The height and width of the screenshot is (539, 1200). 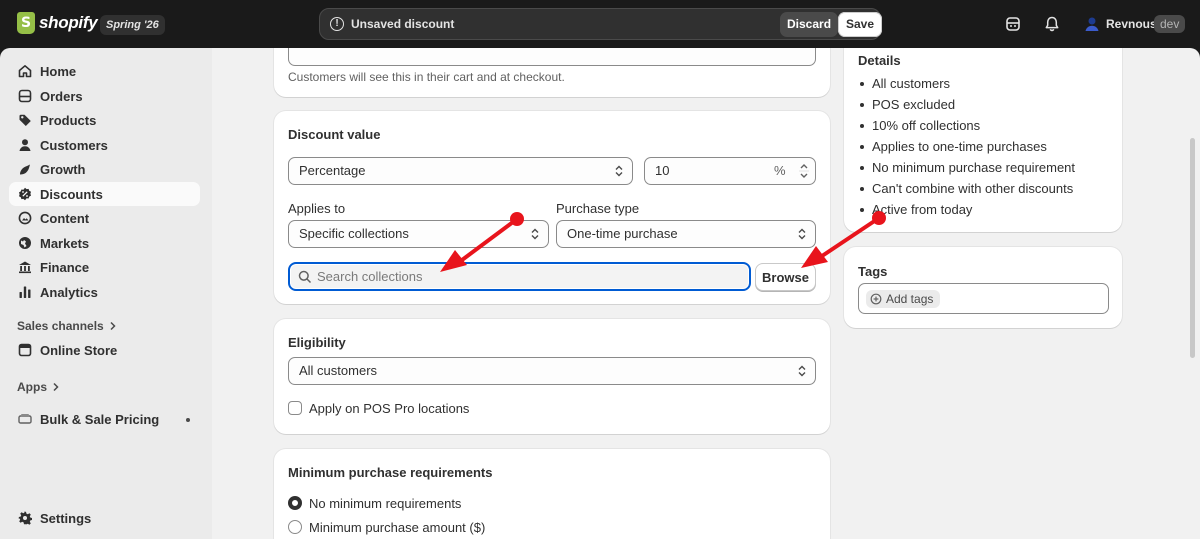 What do you see at coordinates (63, 169) in the screenshot?
I see `sidebar-item-label: Growth` at bounding box center [63, 169].